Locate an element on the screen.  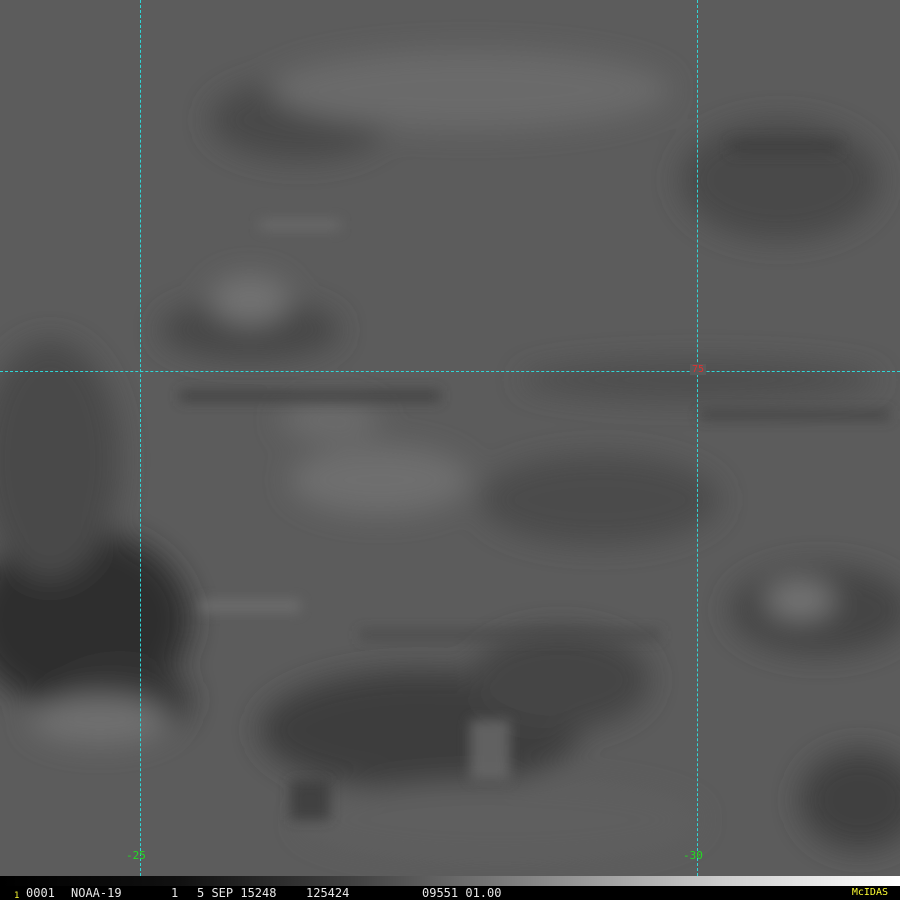
latitude-gridline-75n is located at coordinates (450, 371).